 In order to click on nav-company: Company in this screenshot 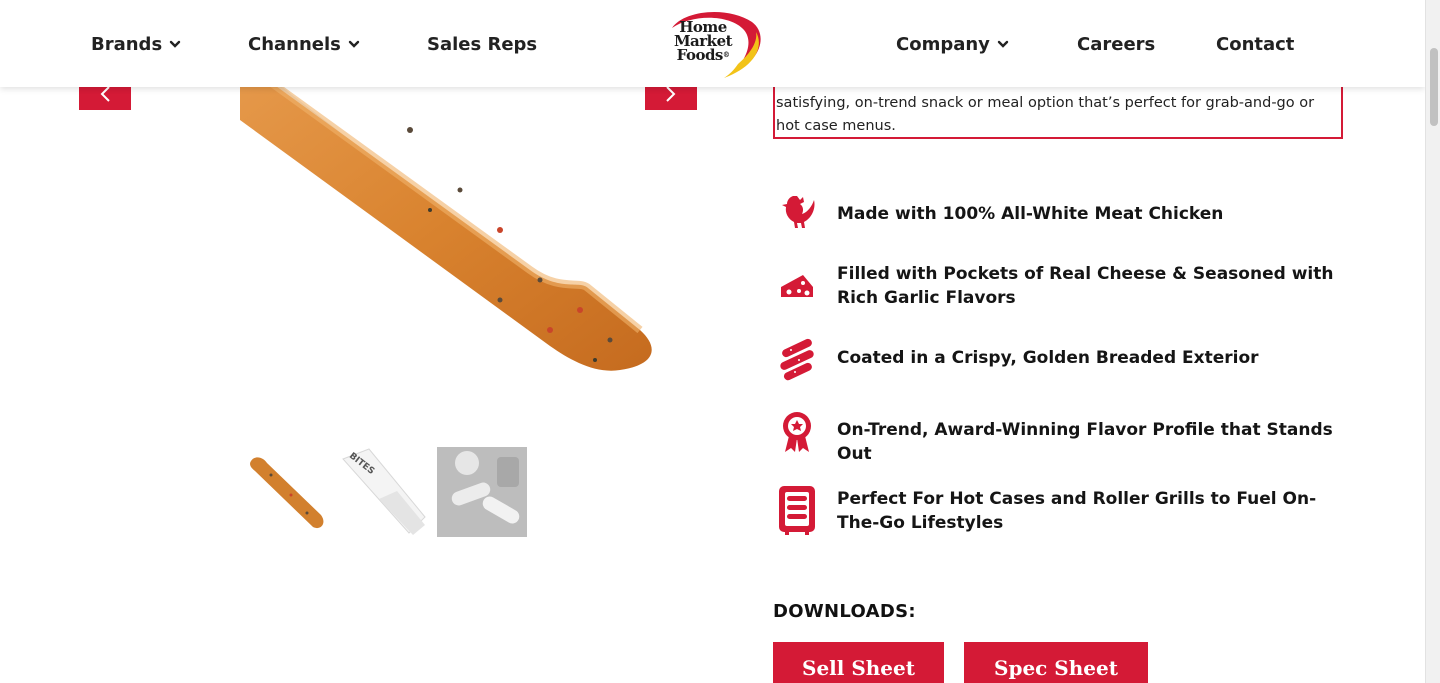, I will do `click(952, 44)`.